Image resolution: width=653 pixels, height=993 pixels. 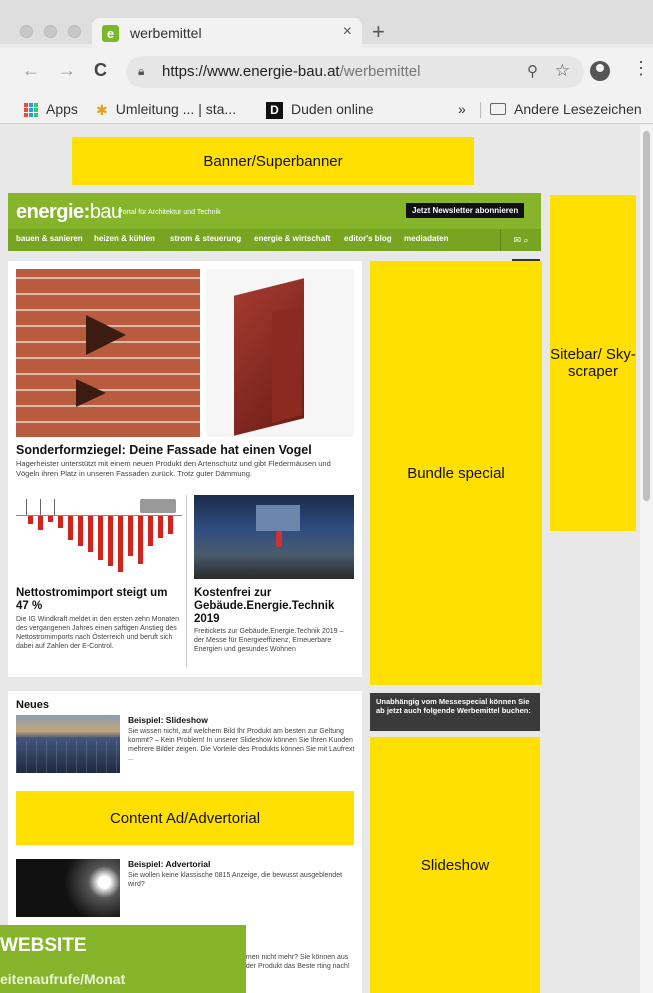 I want to click on nav-item-mediadaten: mediadaten, so click(x=426, y=238).